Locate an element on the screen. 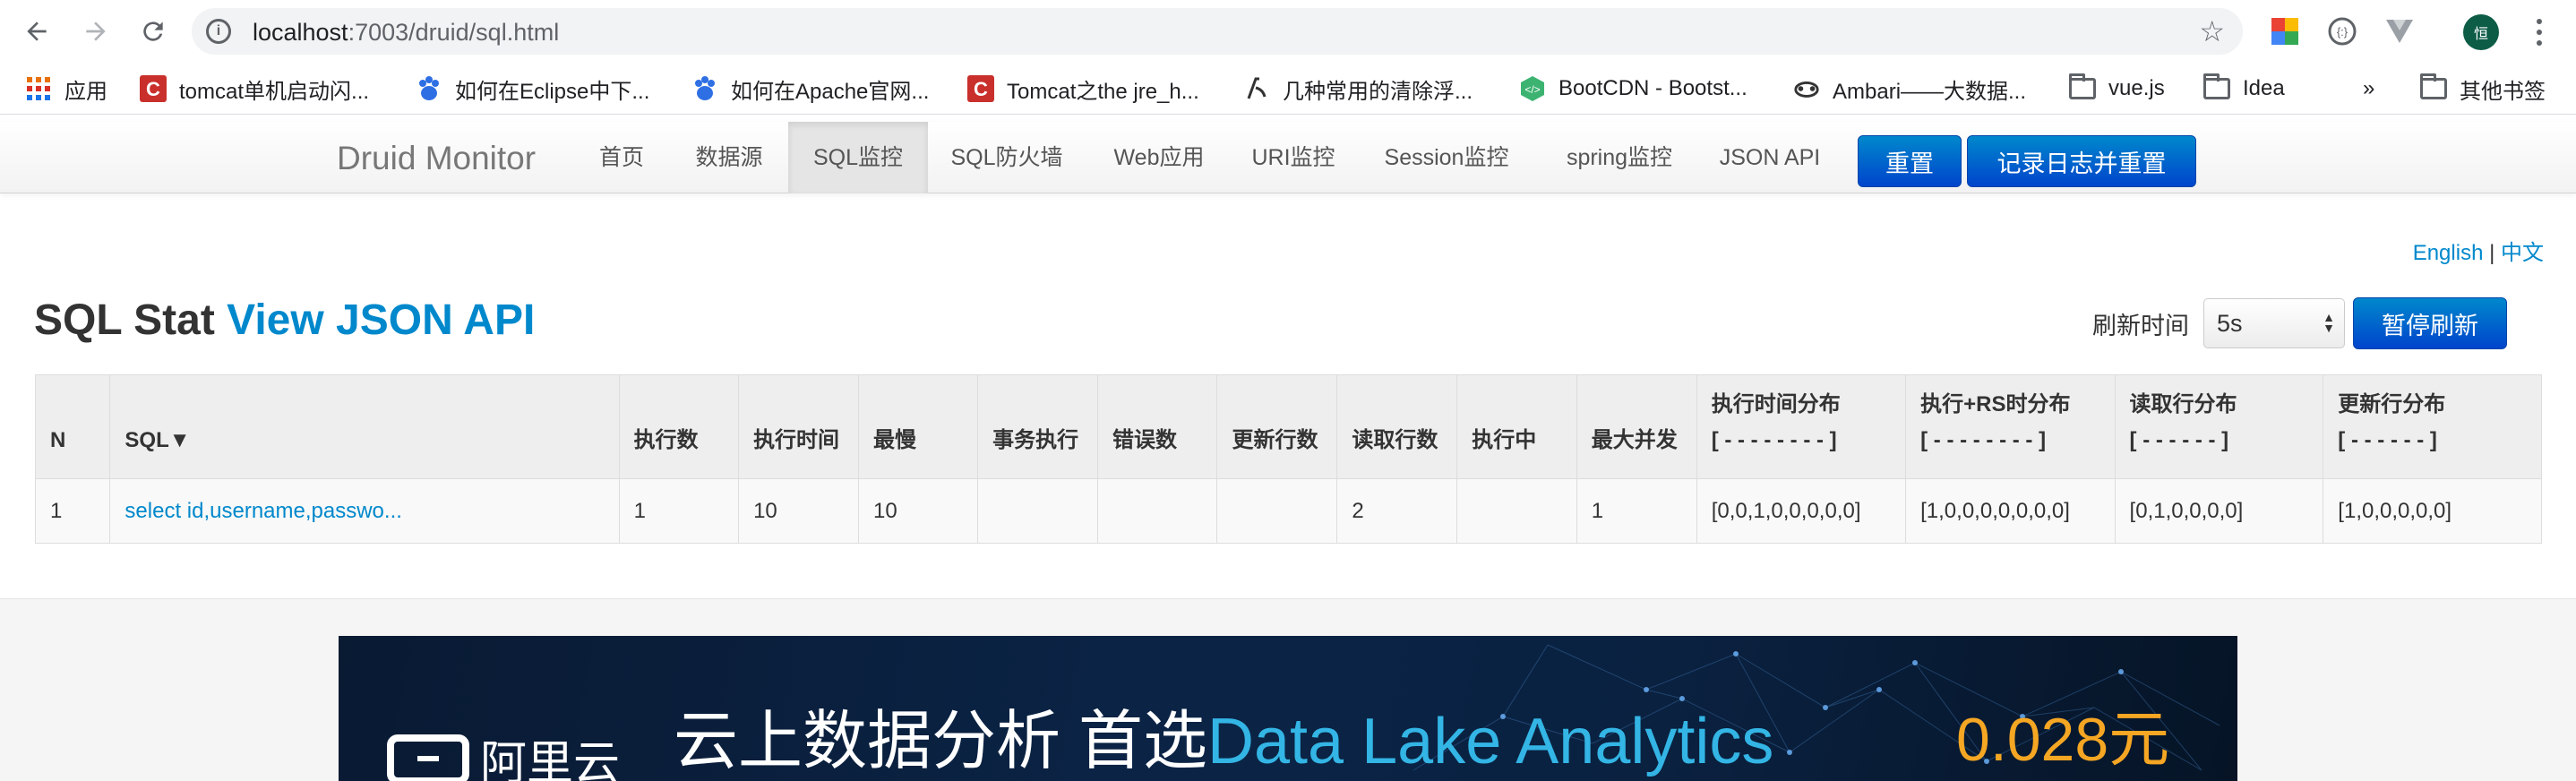 This screenshot has height=781, width=2576. lang-chinese-link: 中文 is located at coordinates (2522, 253).